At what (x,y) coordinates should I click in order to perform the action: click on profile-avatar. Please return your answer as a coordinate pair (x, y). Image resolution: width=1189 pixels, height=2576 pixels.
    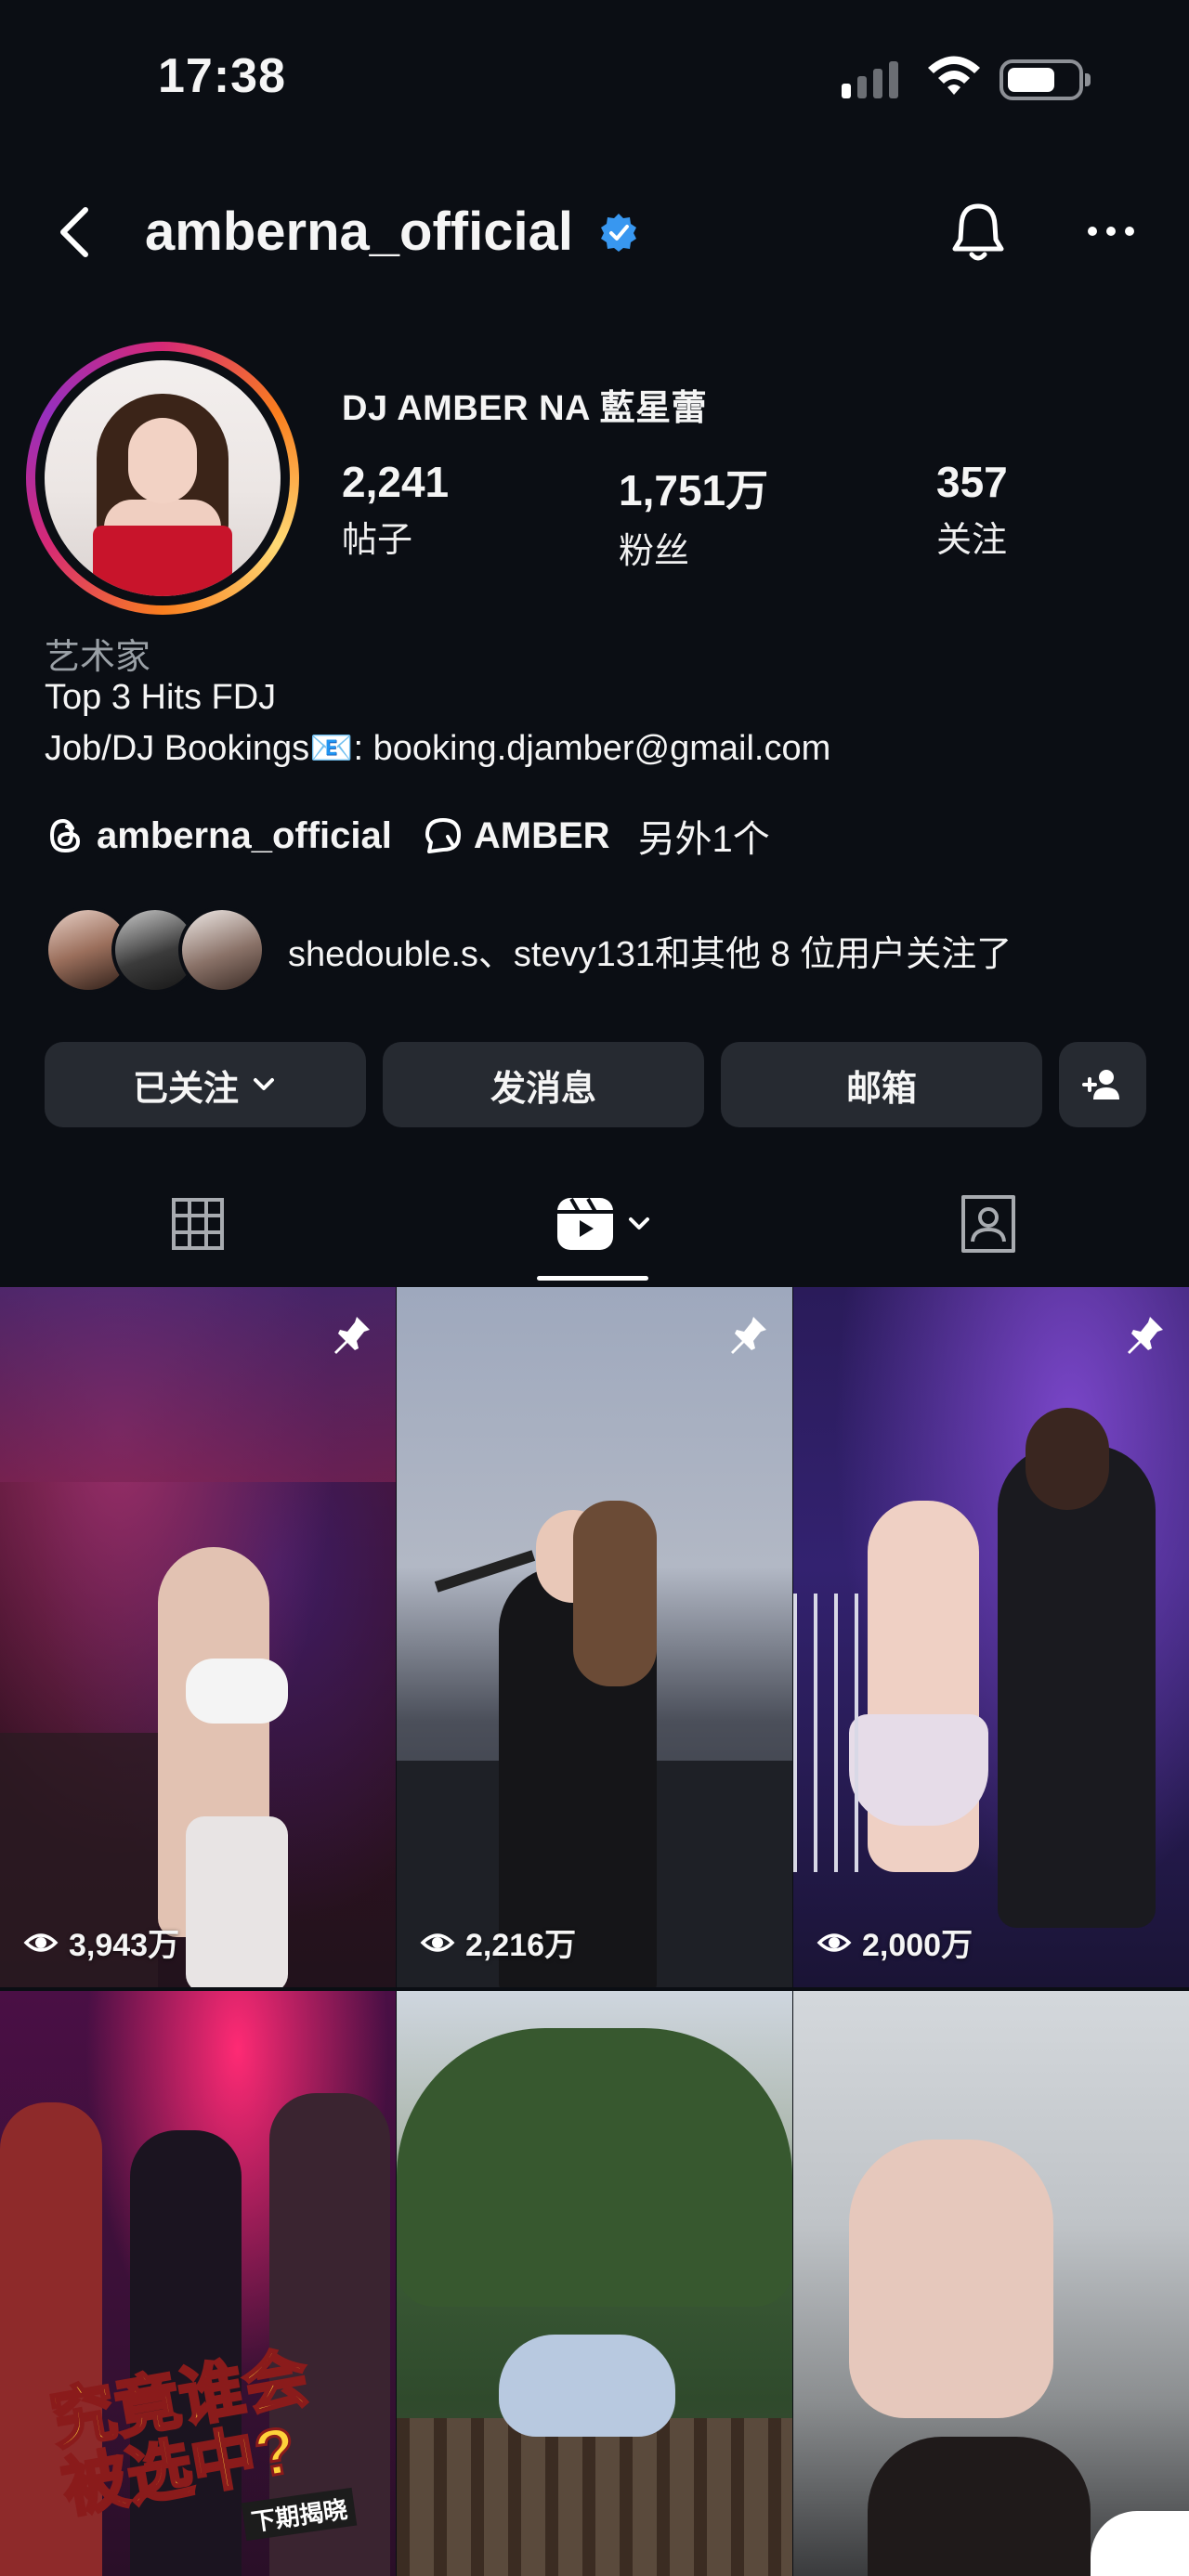
    Looking at the image, I should click on (163, 478).